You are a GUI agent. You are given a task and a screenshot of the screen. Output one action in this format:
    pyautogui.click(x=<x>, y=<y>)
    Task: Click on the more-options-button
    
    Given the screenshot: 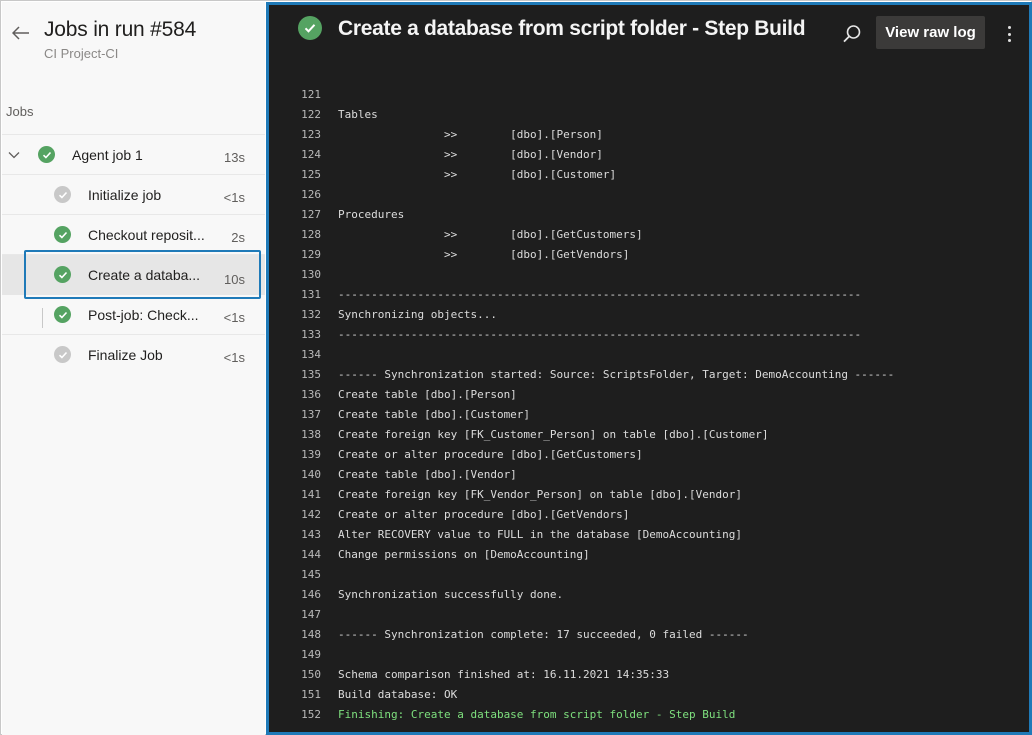 What is the action you would take?
    pyautogui.click(x=1009, y=34)
    